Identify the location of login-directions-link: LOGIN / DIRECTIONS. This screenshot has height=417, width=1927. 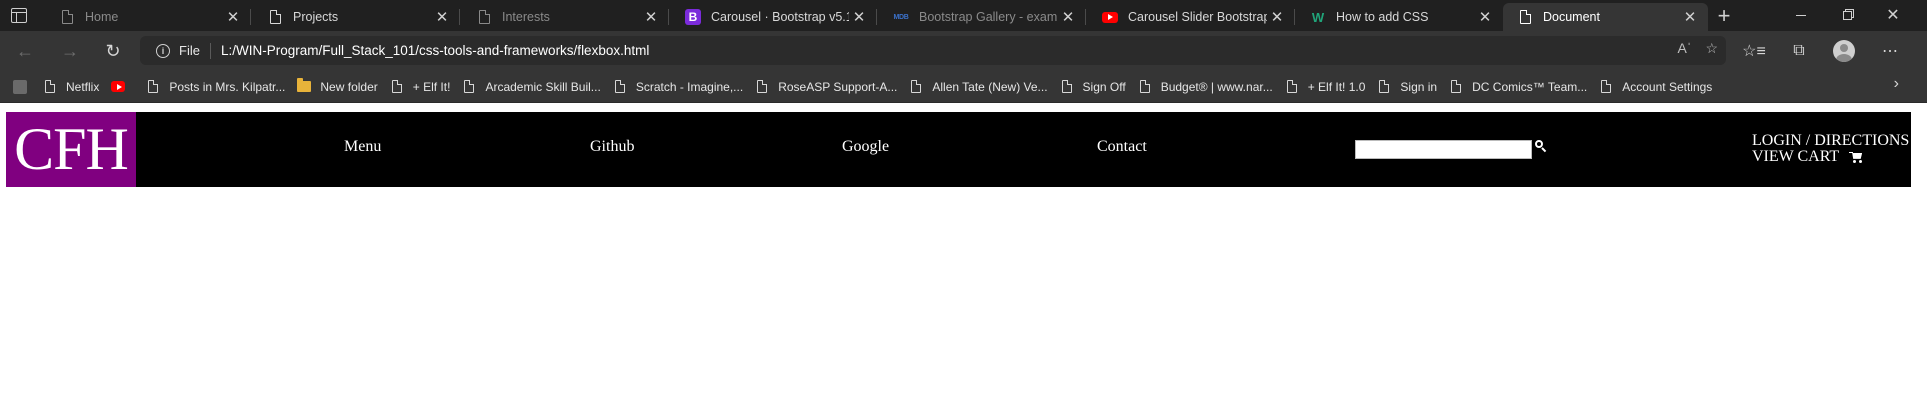
(1830, 141).